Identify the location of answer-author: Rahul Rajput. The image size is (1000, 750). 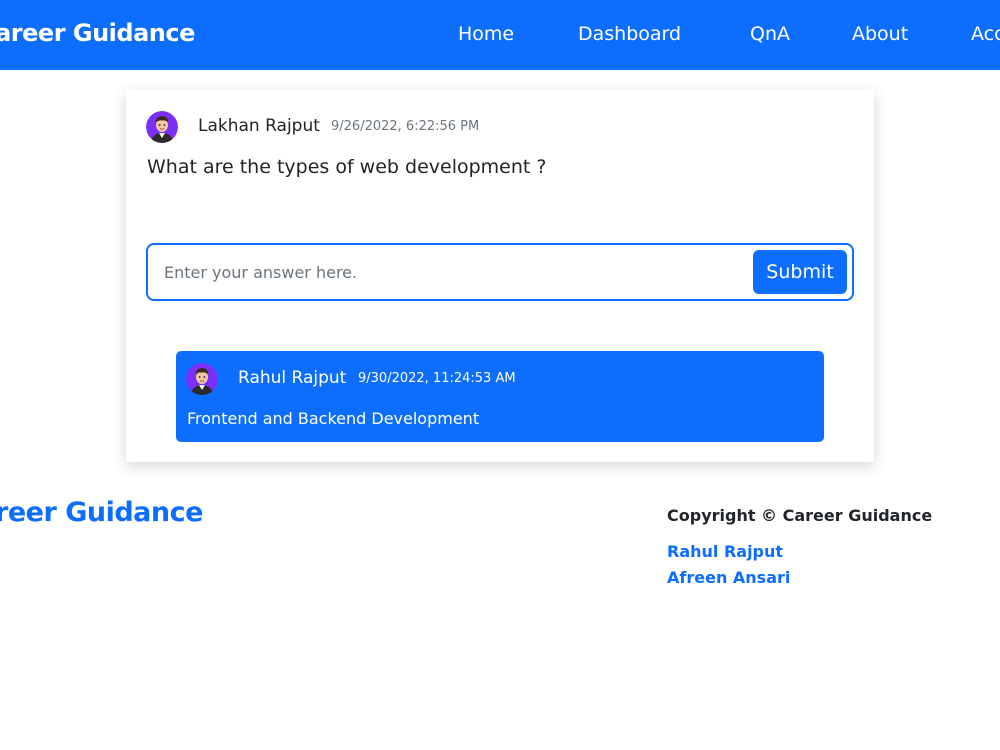
(292, 378).